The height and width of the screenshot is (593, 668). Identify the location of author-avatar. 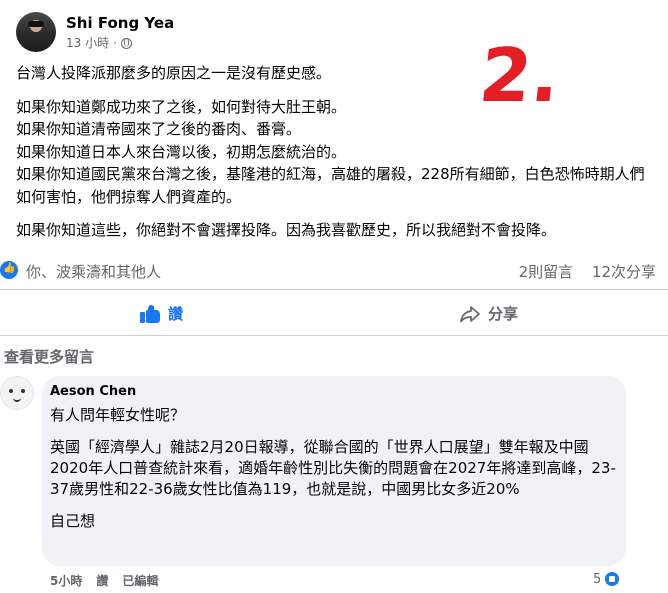
(36, 32).